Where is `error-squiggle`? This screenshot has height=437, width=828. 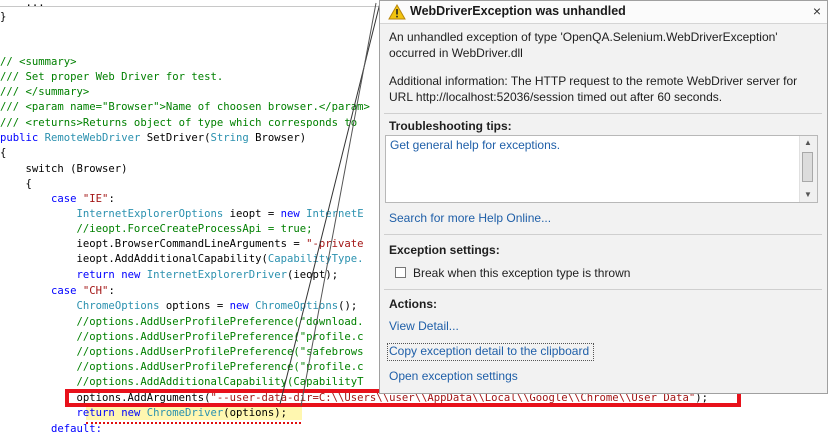
error-squiggle is located at coordinates (193, 421).